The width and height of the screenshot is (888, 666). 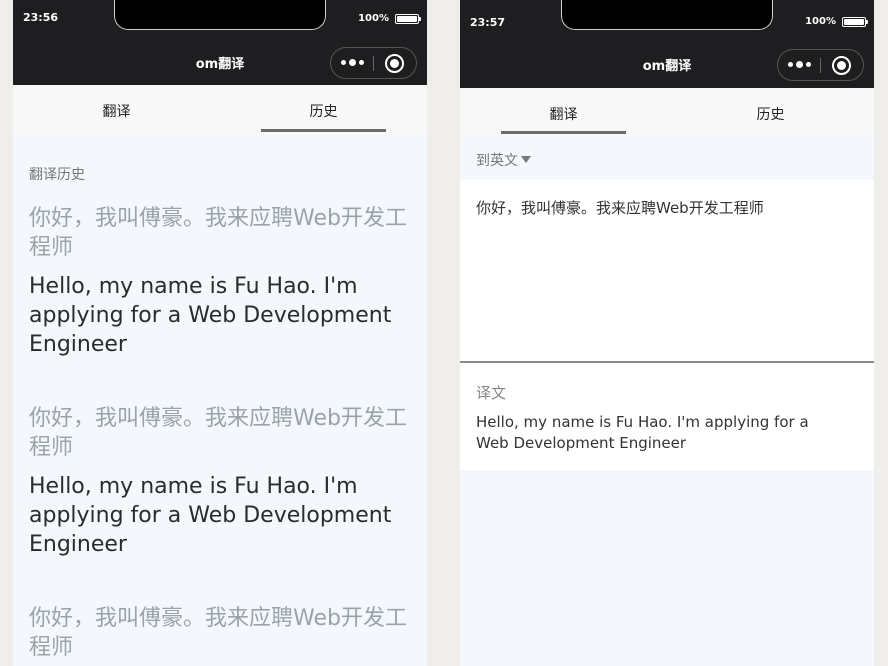 I want to click on status-bar: 23:56 100%, so click(x=220, y=18).